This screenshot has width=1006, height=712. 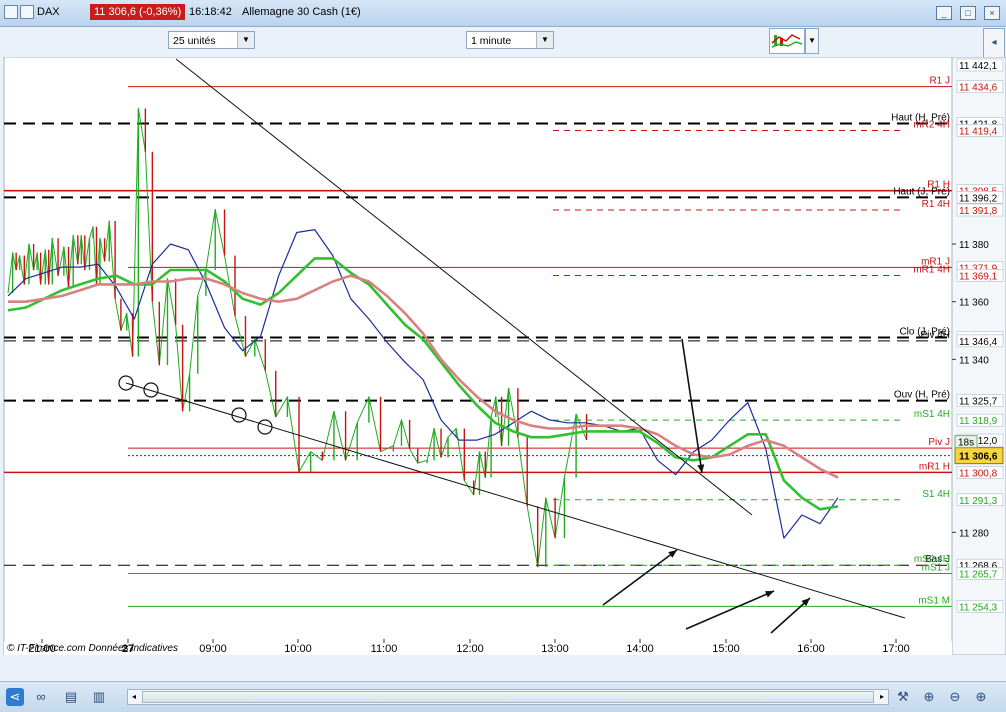 What do you see at coordinates (138, 12) in the screenshot?
I see `price-badge: 11 306,6 (-0,36%)` at bounding box center [138, 12].